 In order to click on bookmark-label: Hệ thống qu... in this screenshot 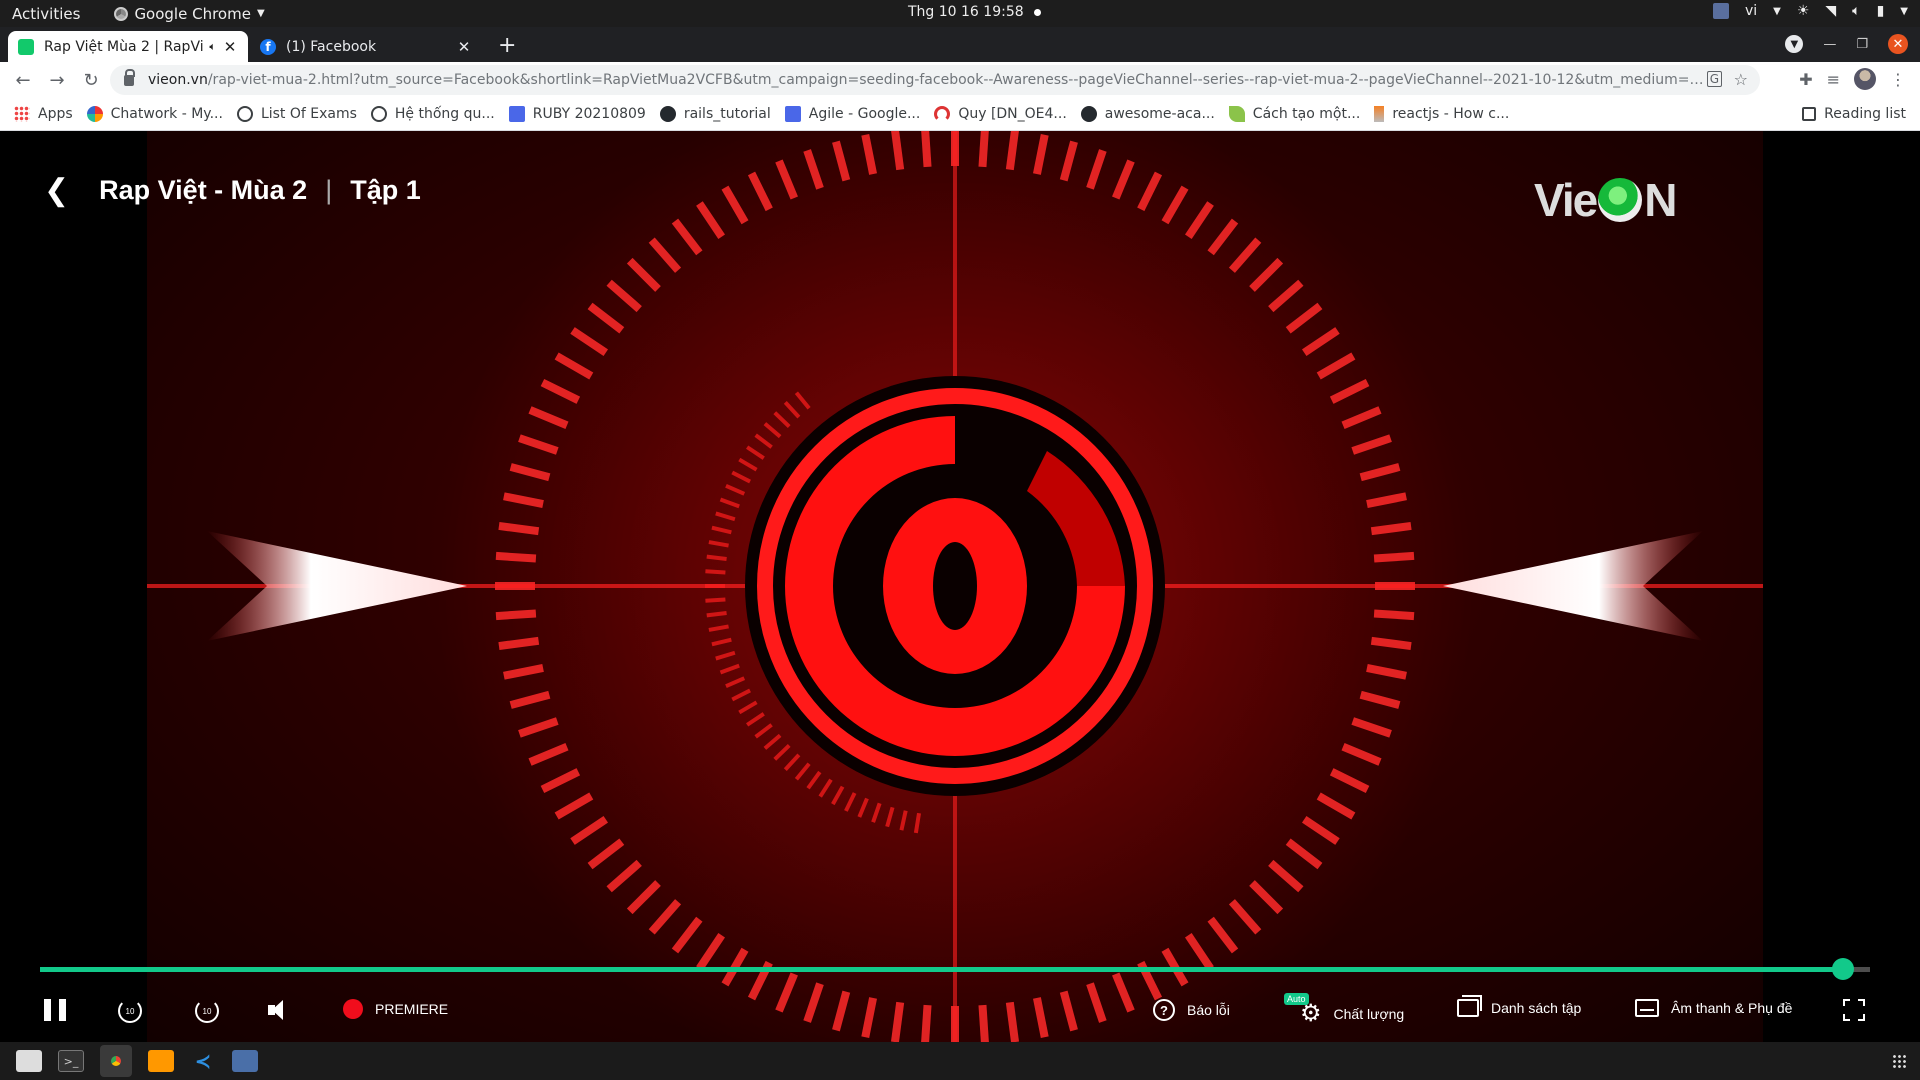, I will do `click(444, 114)`.